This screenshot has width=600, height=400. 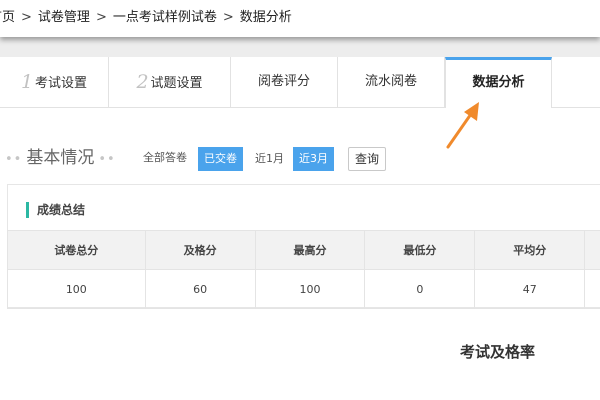 What do you see at coordinates (200, 289) in the screenshot?
I see `table-cell: 60` at bounding box center [200, 289].